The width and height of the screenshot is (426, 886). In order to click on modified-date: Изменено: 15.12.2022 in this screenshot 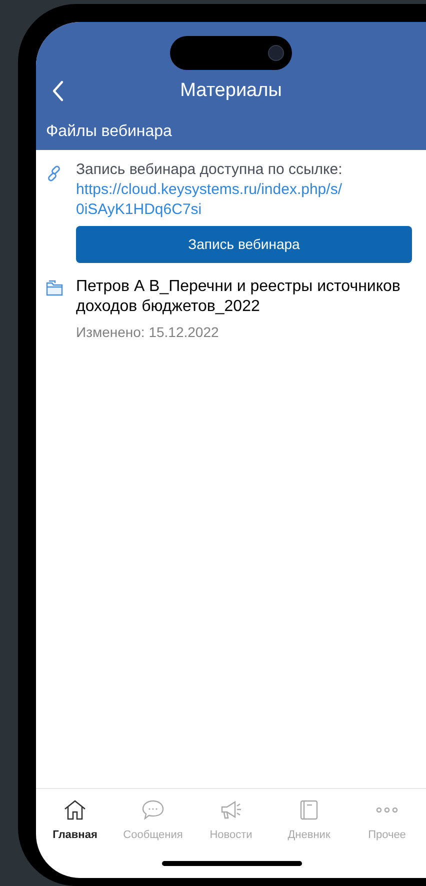, I will do `click(148, 332)`.